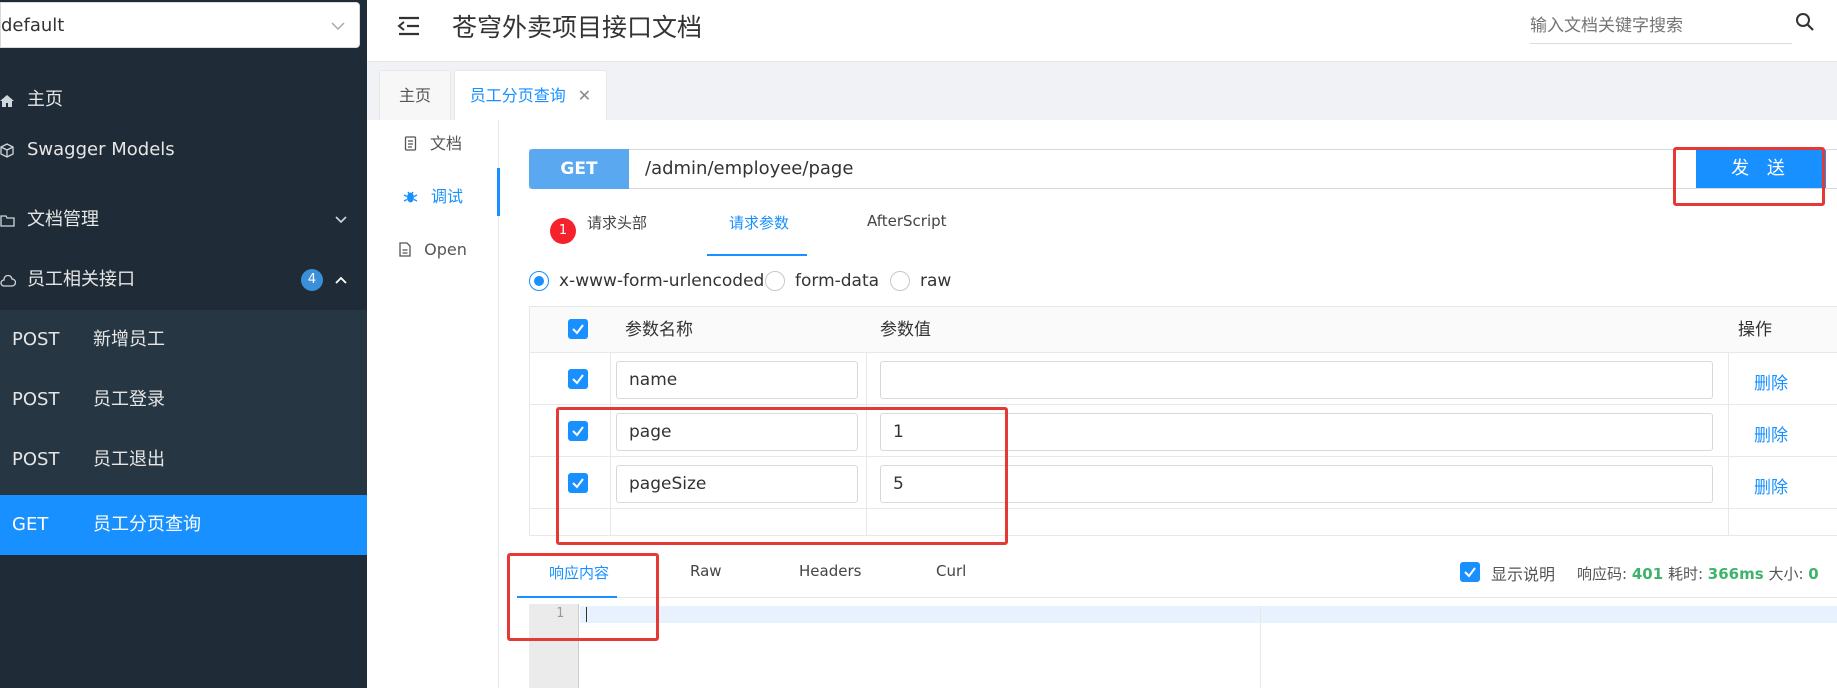  What do you see at coordinates (577, 27) in the screenshot?
I see `page-title: 苍穹外卖项目接口文档` at bounding box center [577, 27].